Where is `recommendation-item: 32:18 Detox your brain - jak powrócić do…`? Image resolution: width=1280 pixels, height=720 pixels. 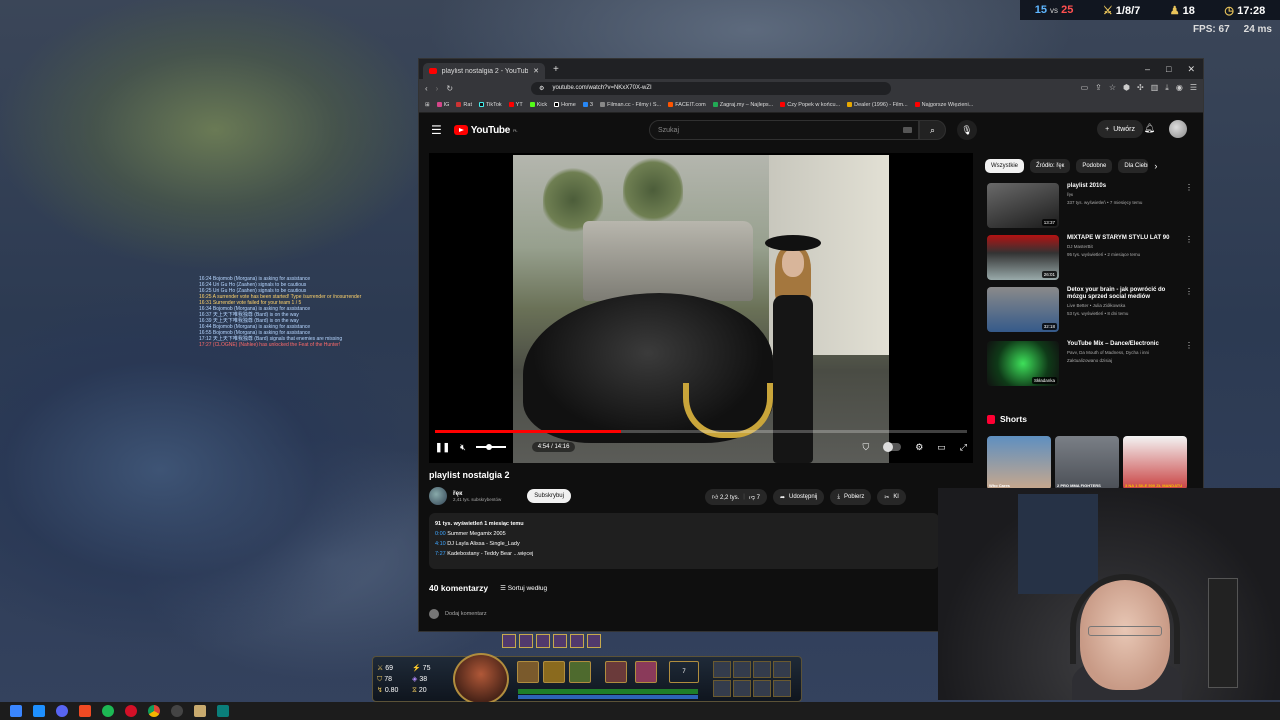 recommendation-item: 32:18 Detox your brain - jak powrócić do… is located at coordinates (1092, 311).